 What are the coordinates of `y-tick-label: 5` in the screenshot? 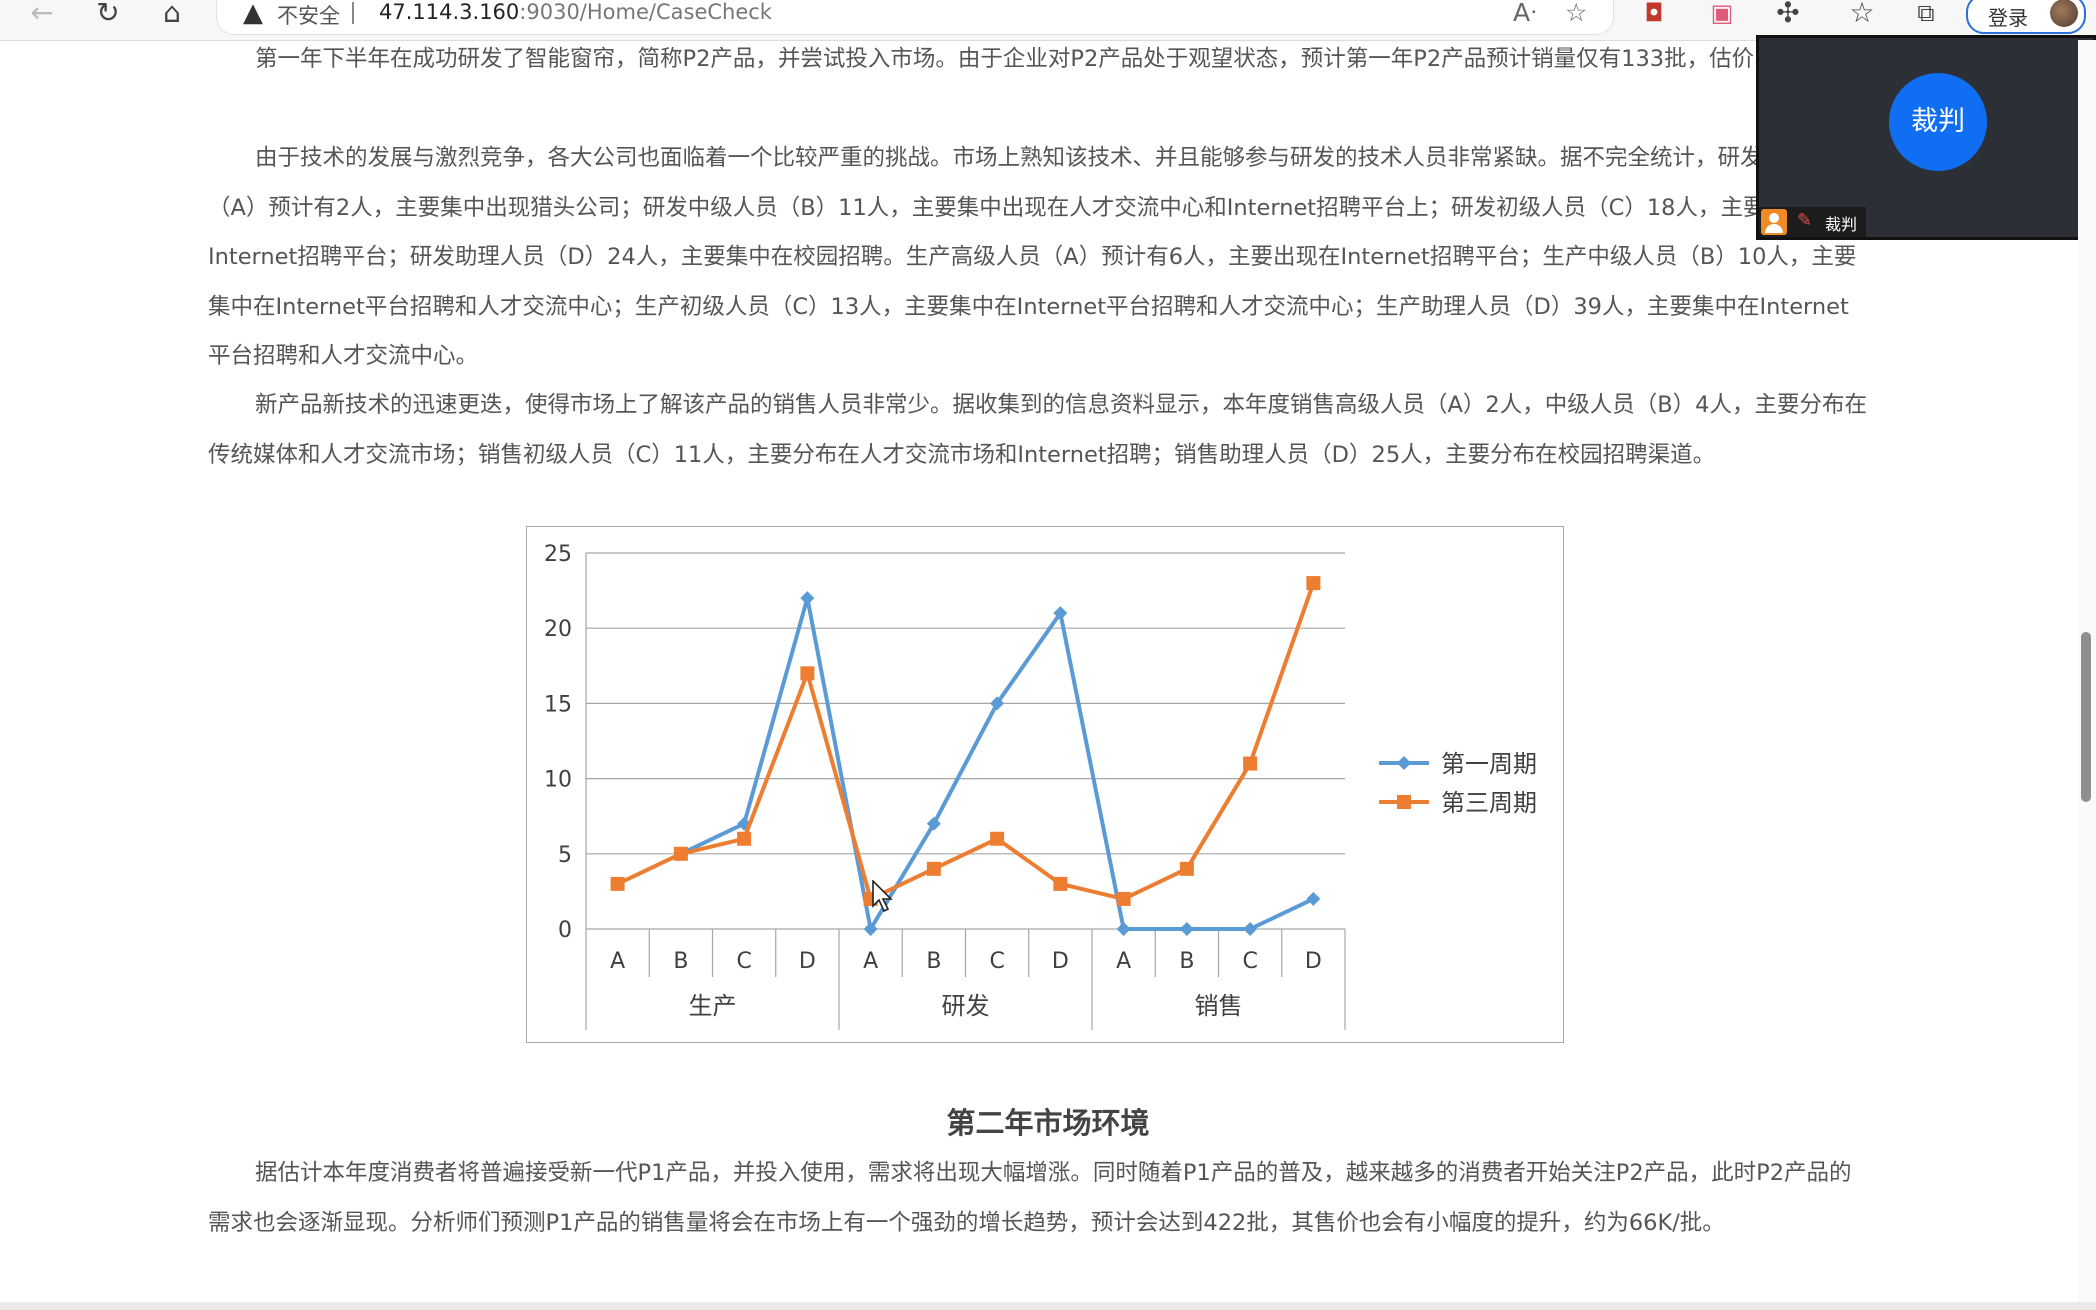 It's located at (565, 855).